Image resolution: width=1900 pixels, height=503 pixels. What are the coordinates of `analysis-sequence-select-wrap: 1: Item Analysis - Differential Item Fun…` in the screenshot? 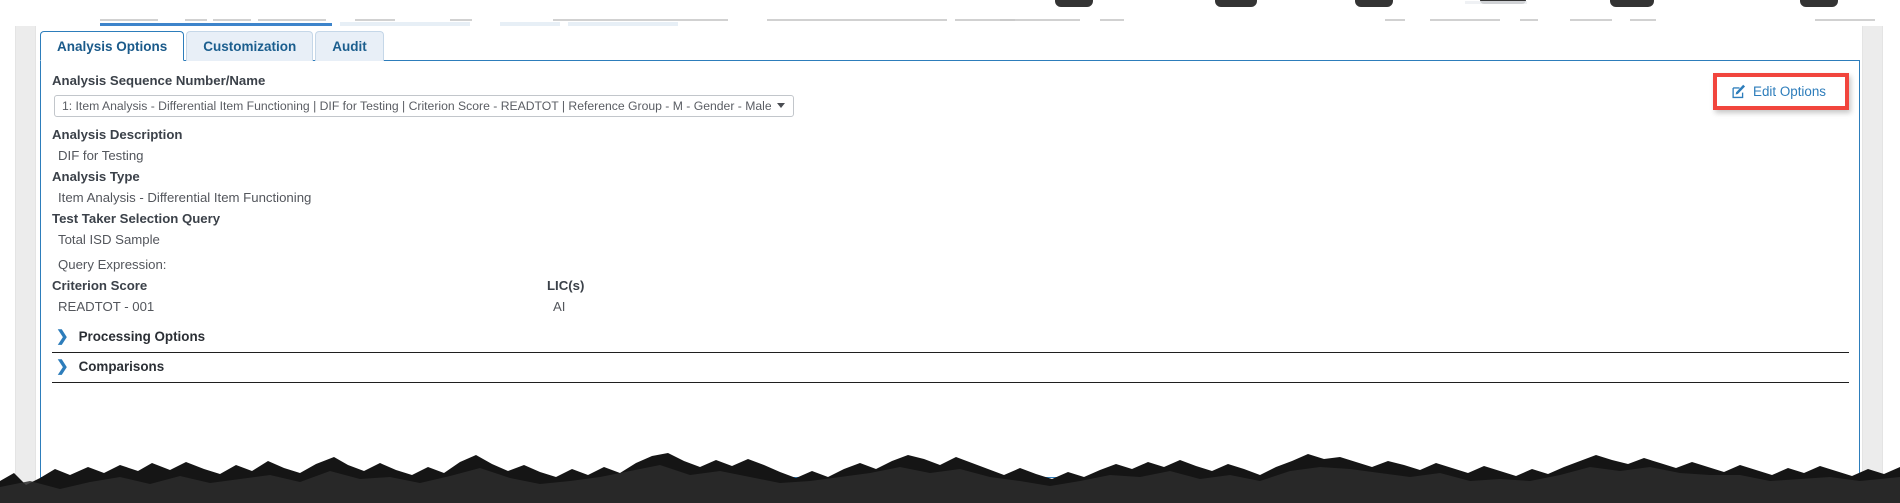 It's located at (424, 106).